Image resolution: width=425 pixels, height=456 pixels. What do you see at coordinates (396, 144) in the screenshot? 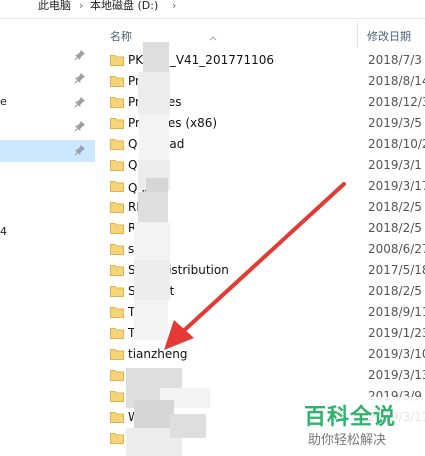
I see `file-date-modified: 2018/10/2` at bounding box center [396, 144].